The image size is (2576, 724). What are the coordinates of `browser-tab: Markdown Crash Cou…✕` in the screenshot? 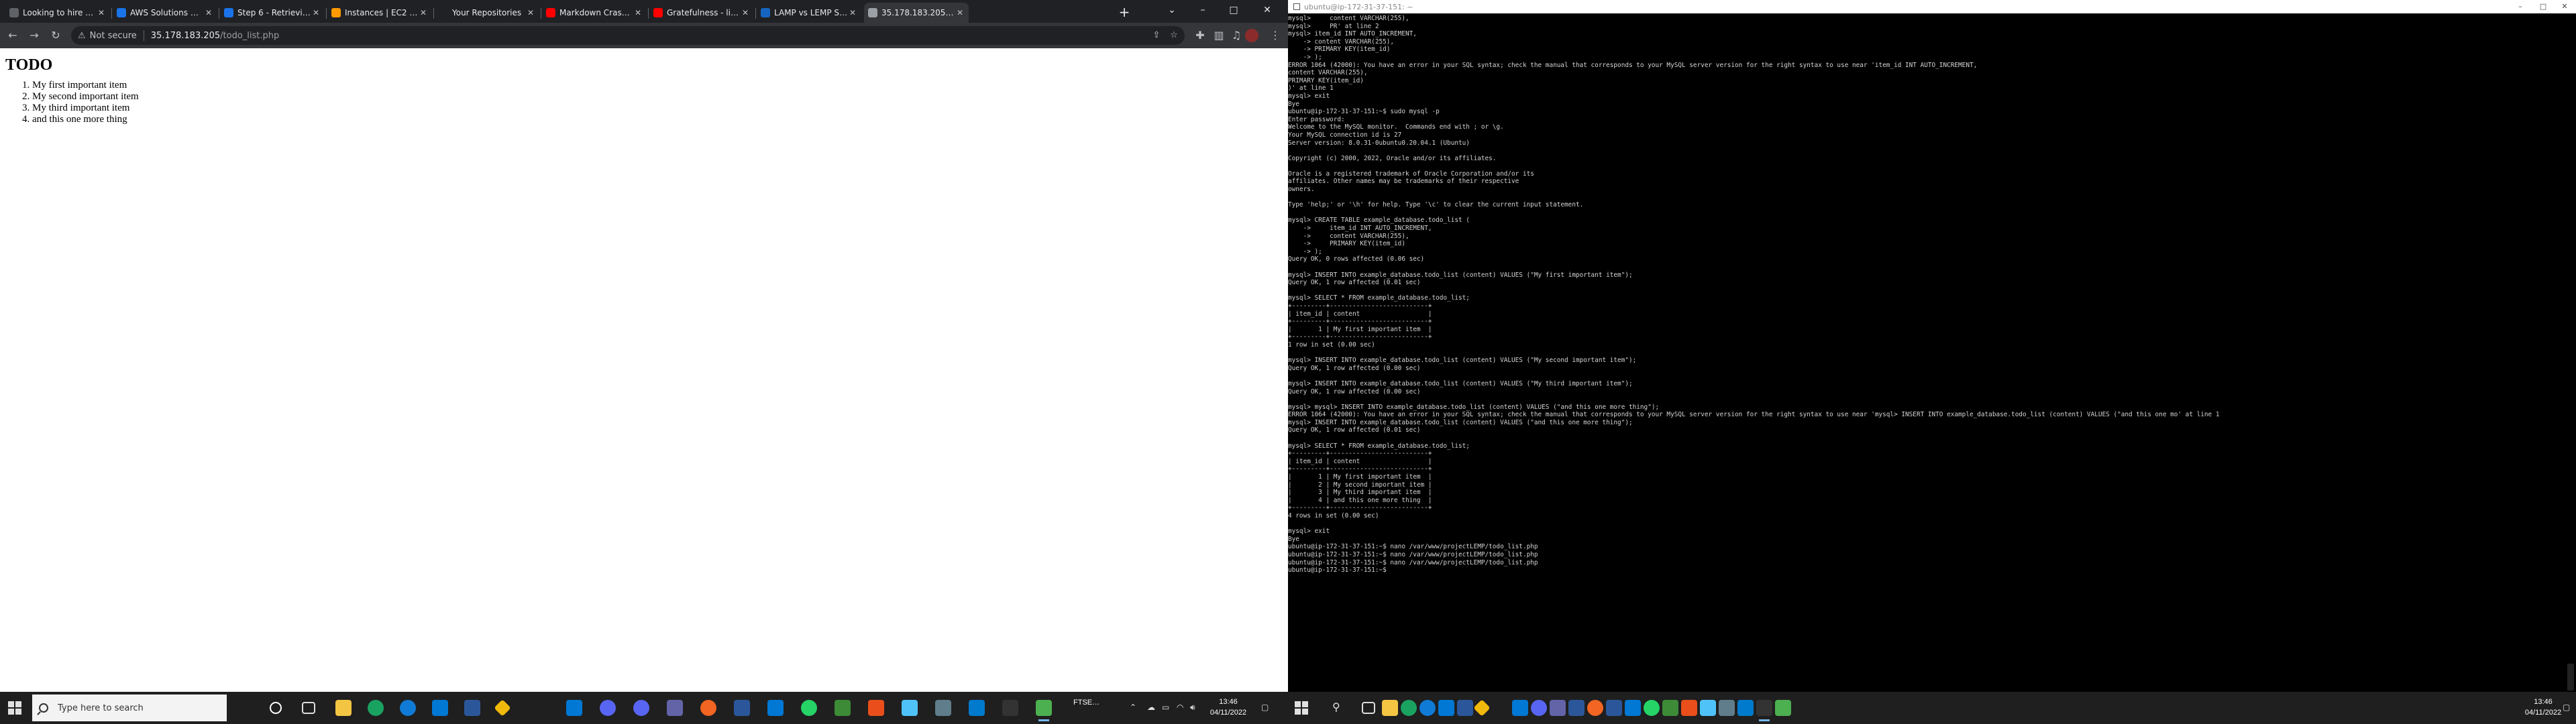 It's located at (594, 13).